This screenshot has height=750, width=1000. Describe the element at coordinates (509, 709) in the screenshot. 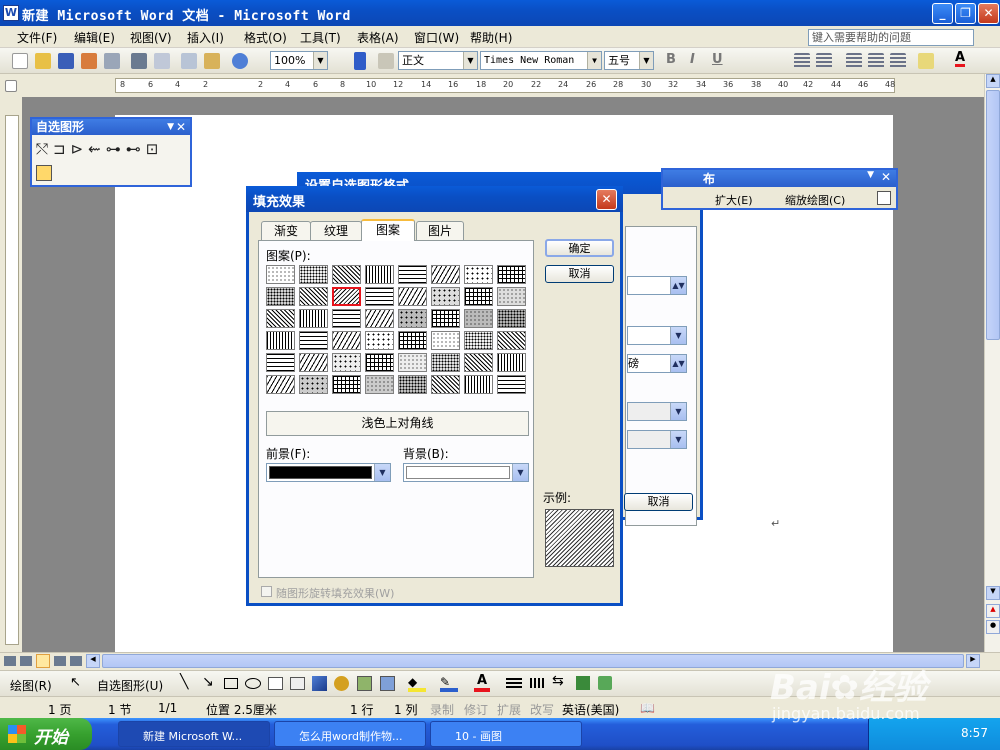

I see `status-extend: 扩展` at that location.